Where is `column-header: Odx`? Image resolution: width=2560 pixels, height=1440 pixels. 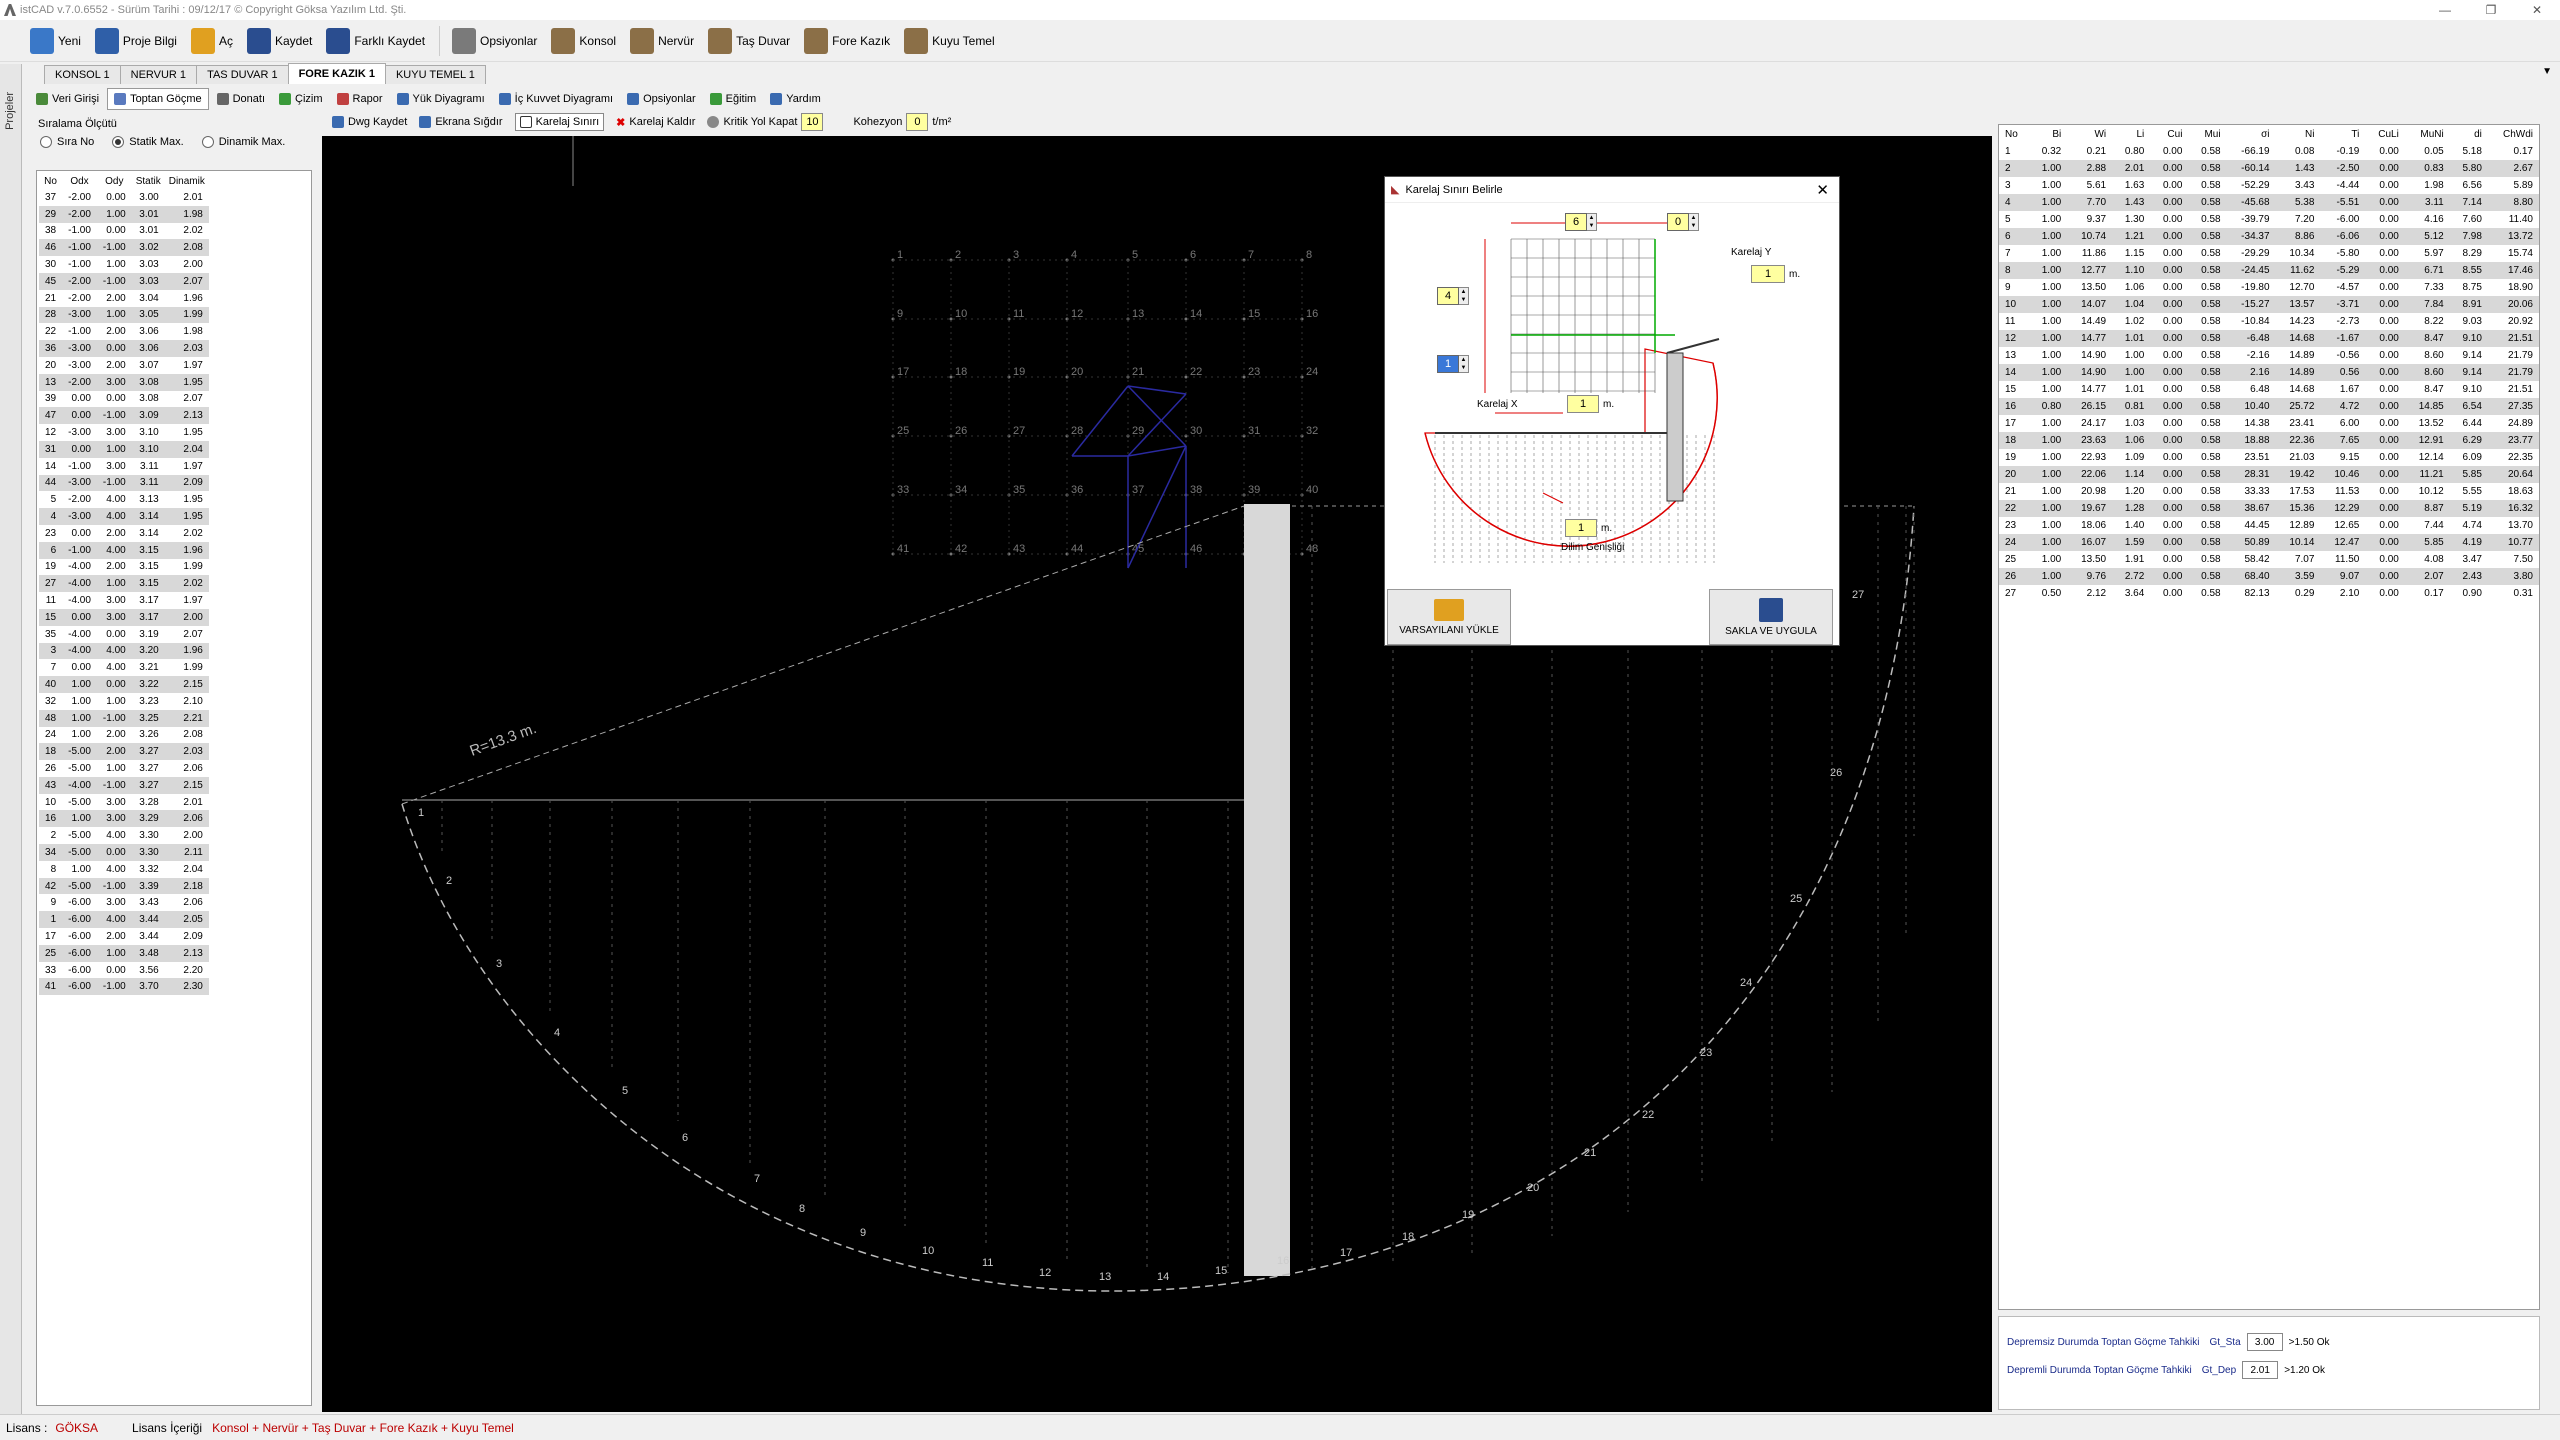 column-header: Odx is located at coordinates (79, 181).